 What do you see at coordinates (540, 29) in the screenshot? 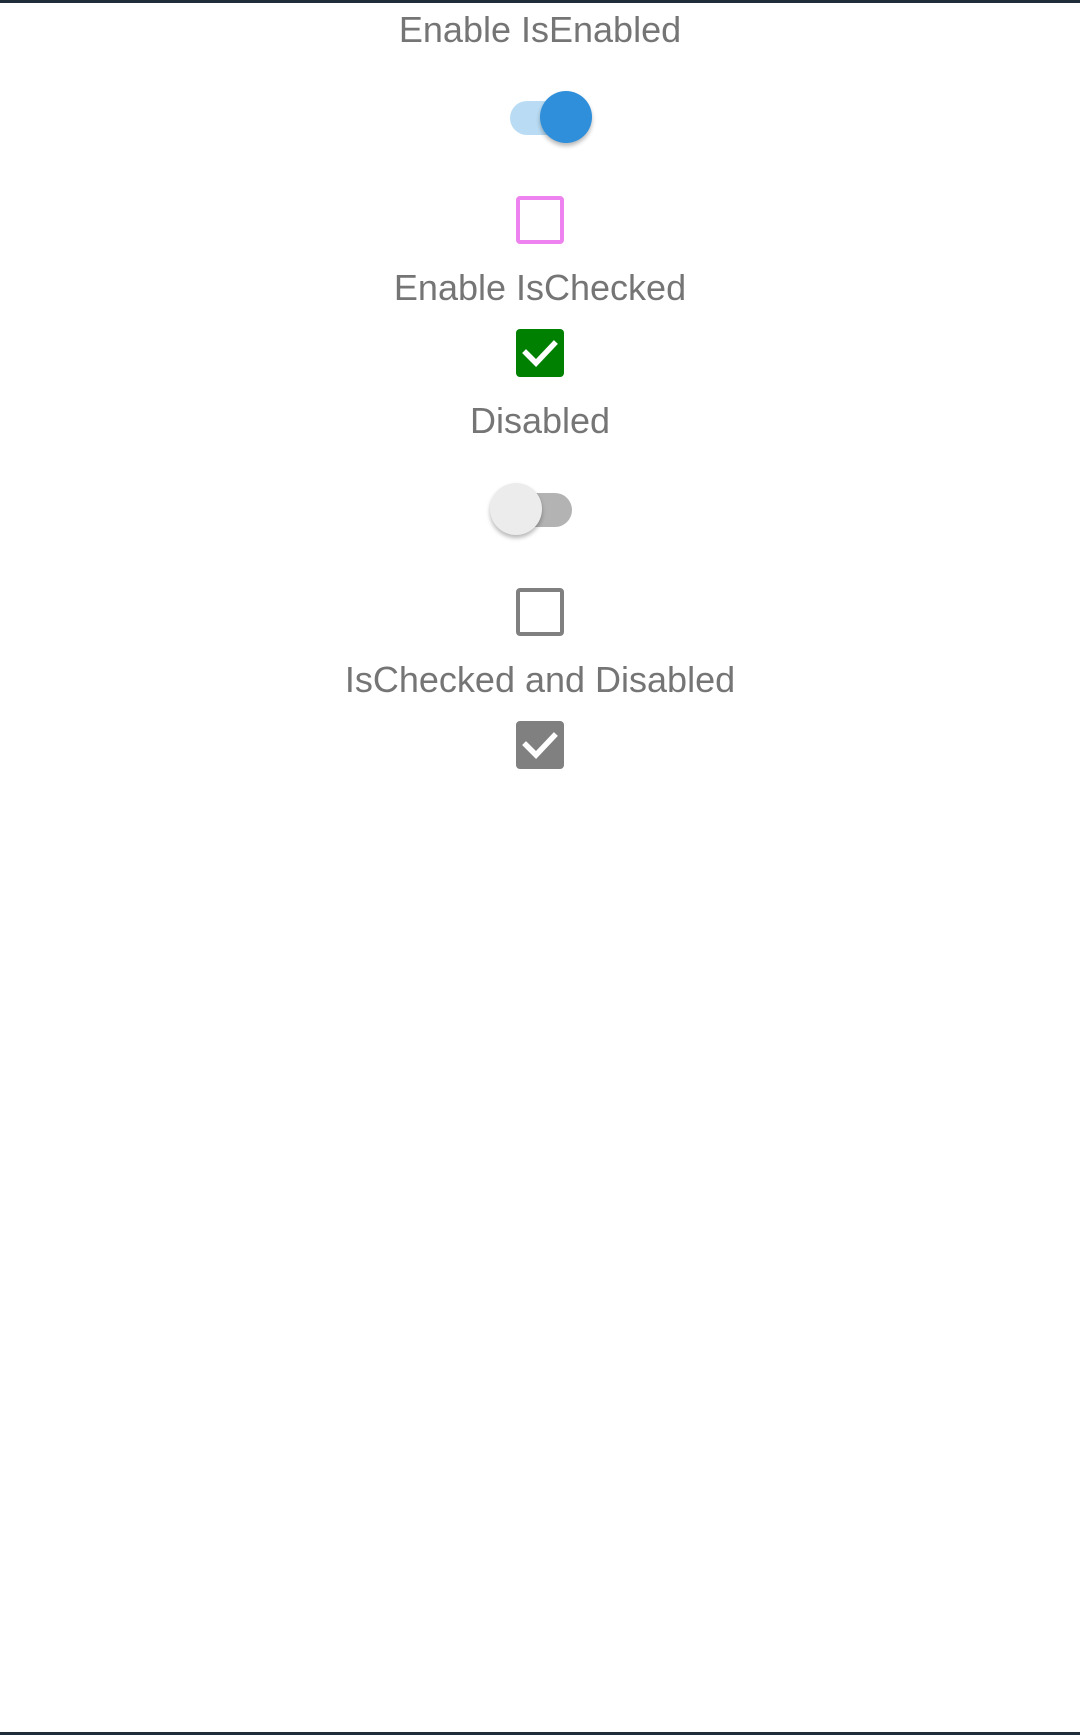
I see `label-enable-isenabled: Enable IsEnabled` at bounding box center [540, 29].